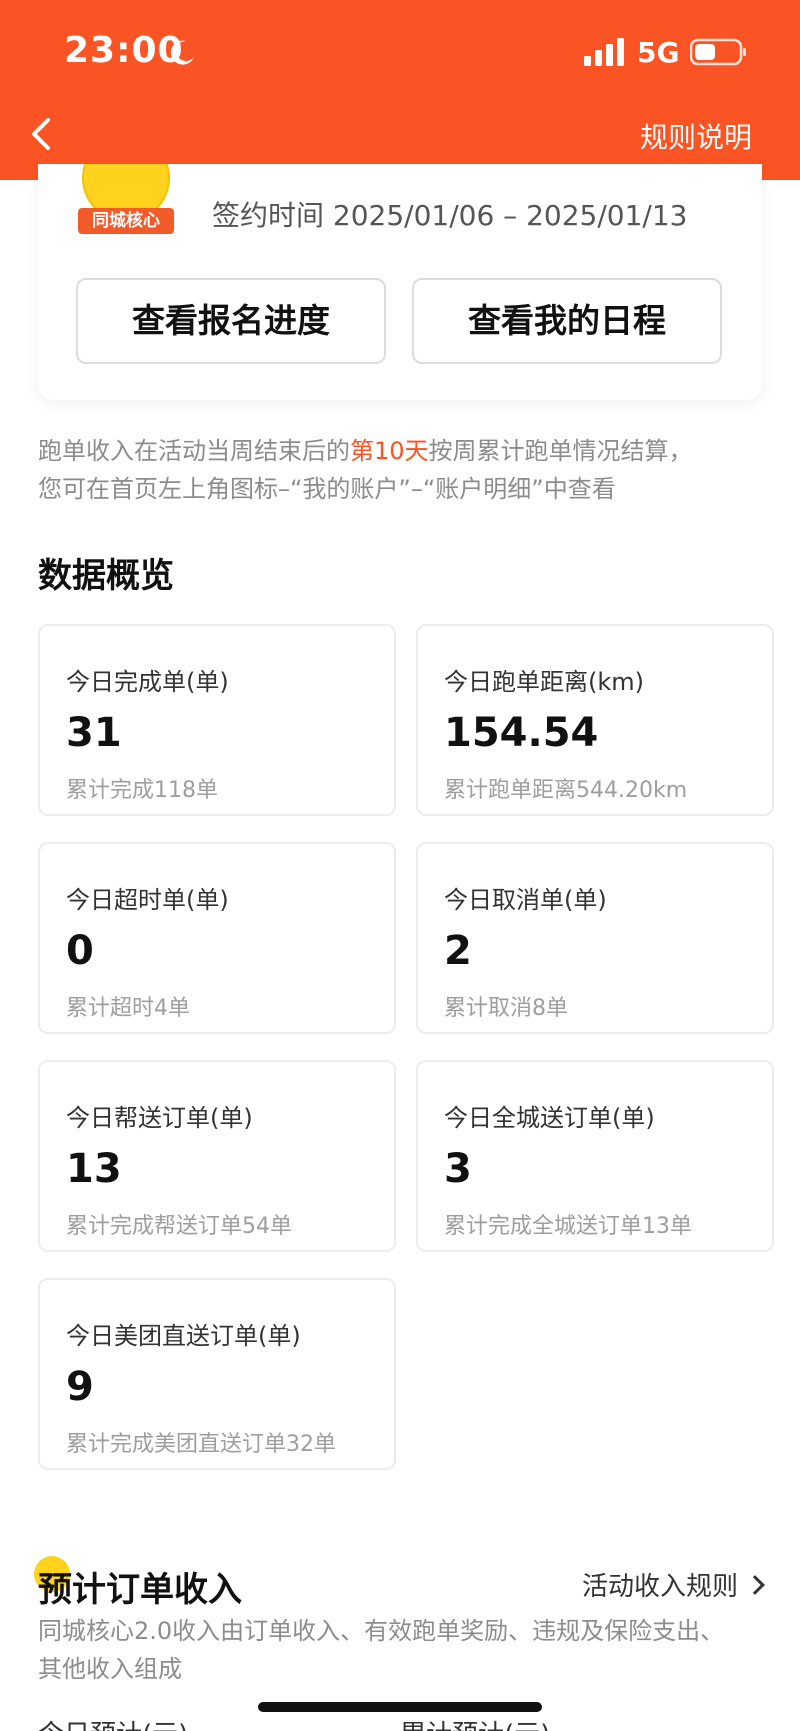 The height and width of the screenshot is (1731, 800). Describe the element at coordinates (566, 790) in the screenshot. I see `stat-sub: 累计跑单距离544.20km` at that location.